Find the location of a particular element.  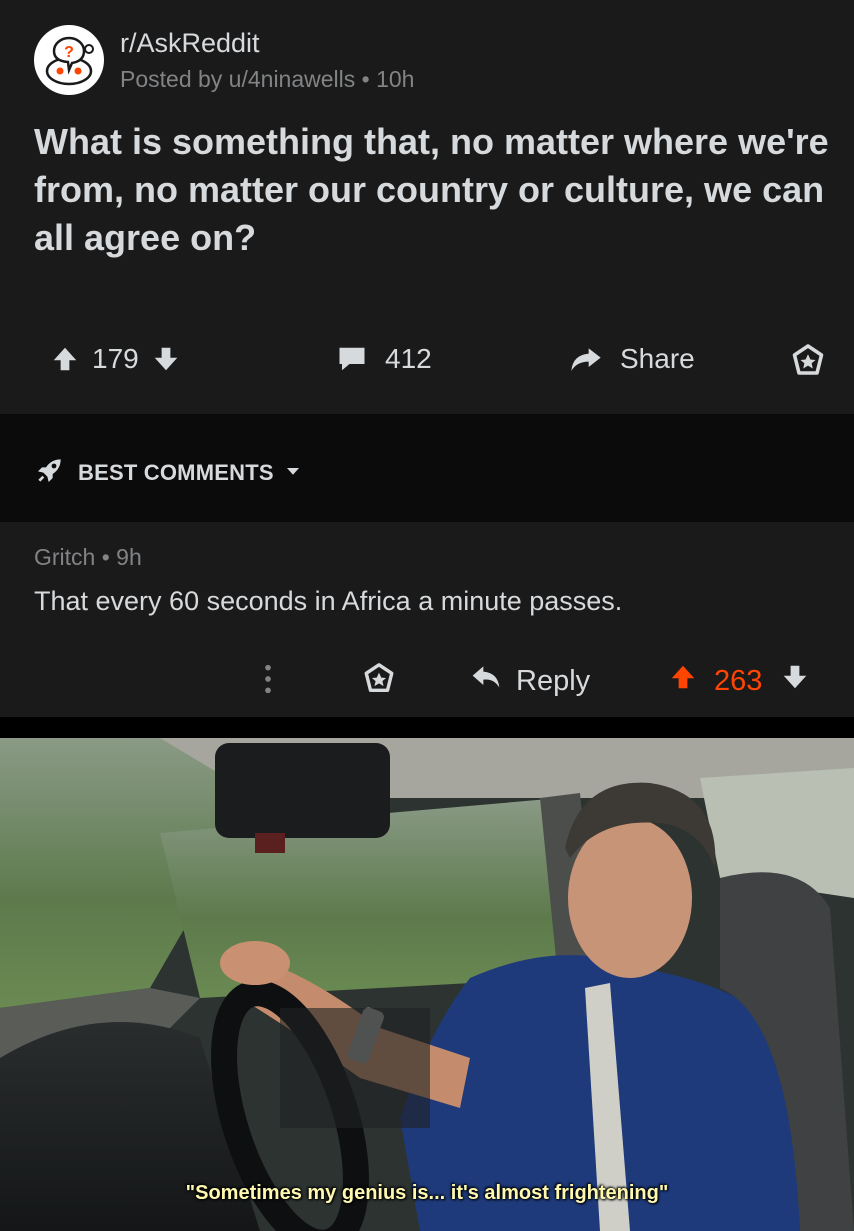

chevron-down-icon is located at coordinates (293, 473).